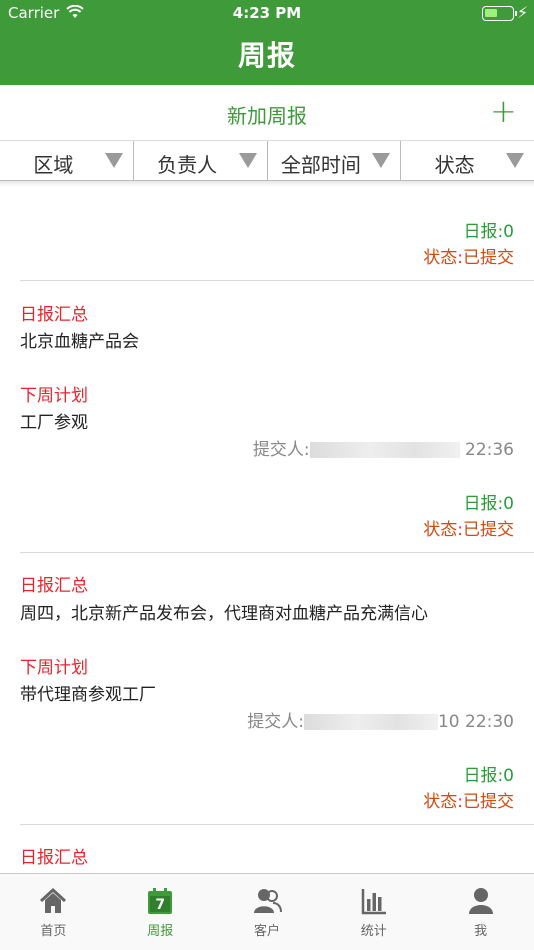  What do you see at coordinates (53, 901) in the screenshot?
I see `home-icon` at bounding box center [53, 901].